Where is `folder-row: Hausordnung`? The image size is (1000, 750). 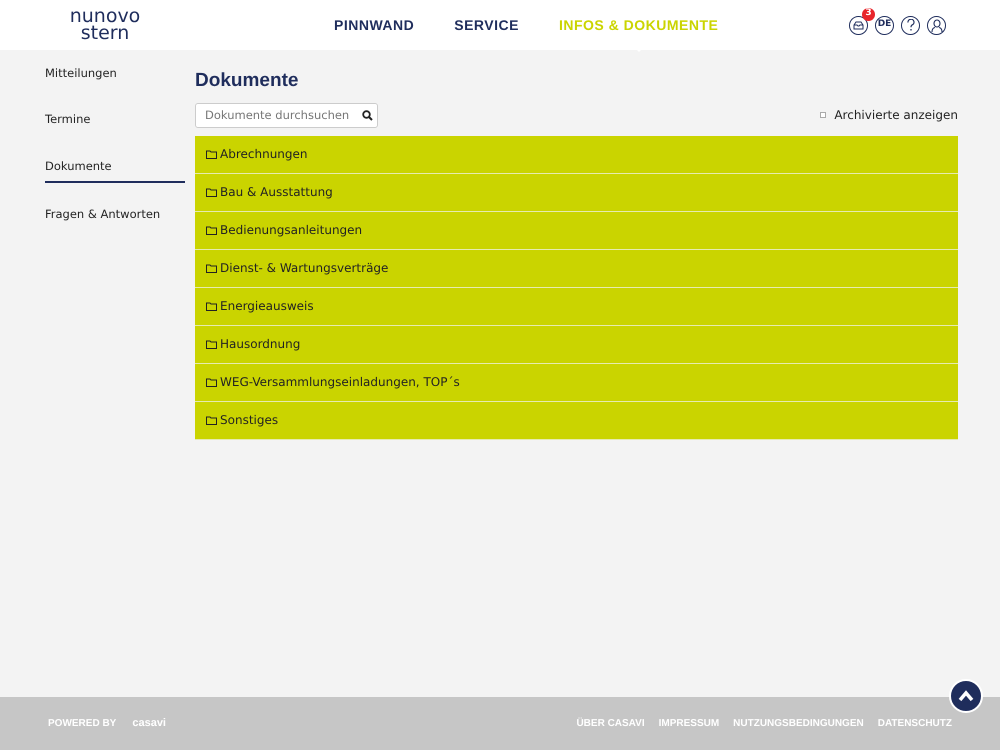
folder-row: Hausordnung is located at coordinates (576, 345).